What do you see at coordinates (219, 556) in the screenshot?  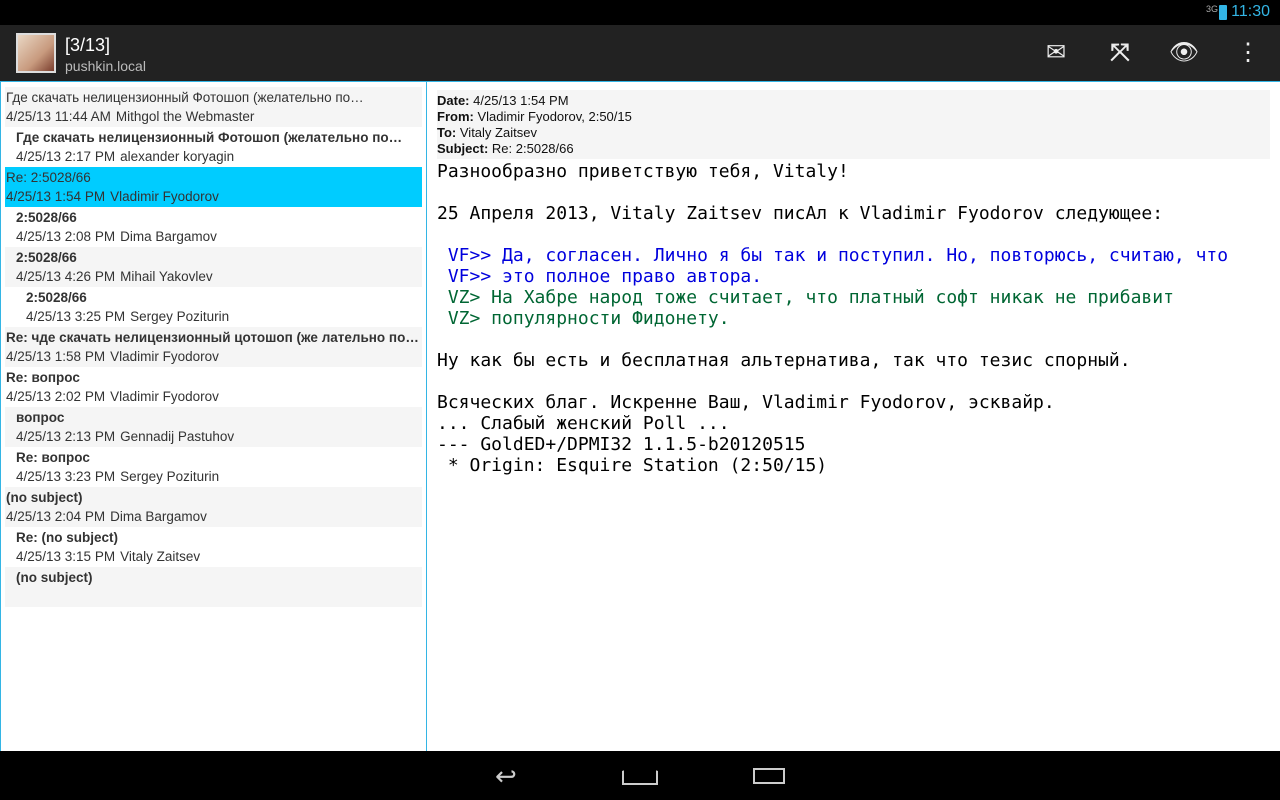 I see `list-item-meta: 4/25/13 3:15 PM Vitaly Zaitsev` at bounding box center [219, 556].